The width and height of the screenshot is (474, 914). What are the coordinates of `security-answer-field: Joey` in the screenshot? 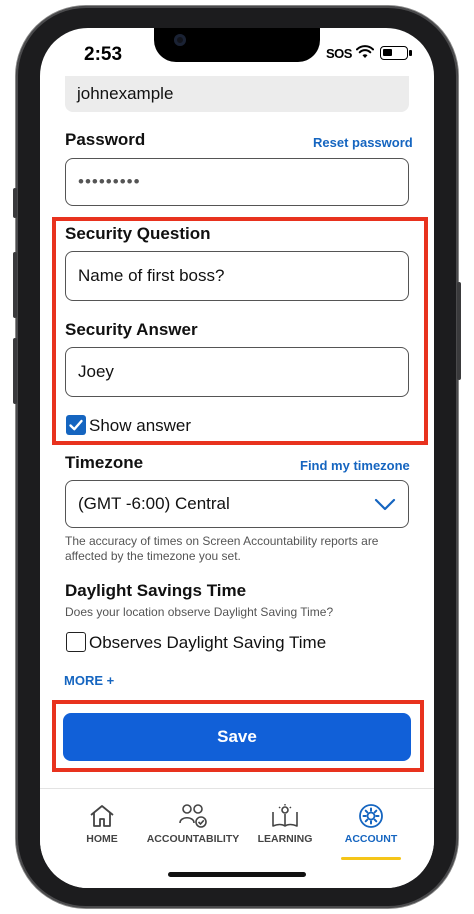 It's located at (237, 372).